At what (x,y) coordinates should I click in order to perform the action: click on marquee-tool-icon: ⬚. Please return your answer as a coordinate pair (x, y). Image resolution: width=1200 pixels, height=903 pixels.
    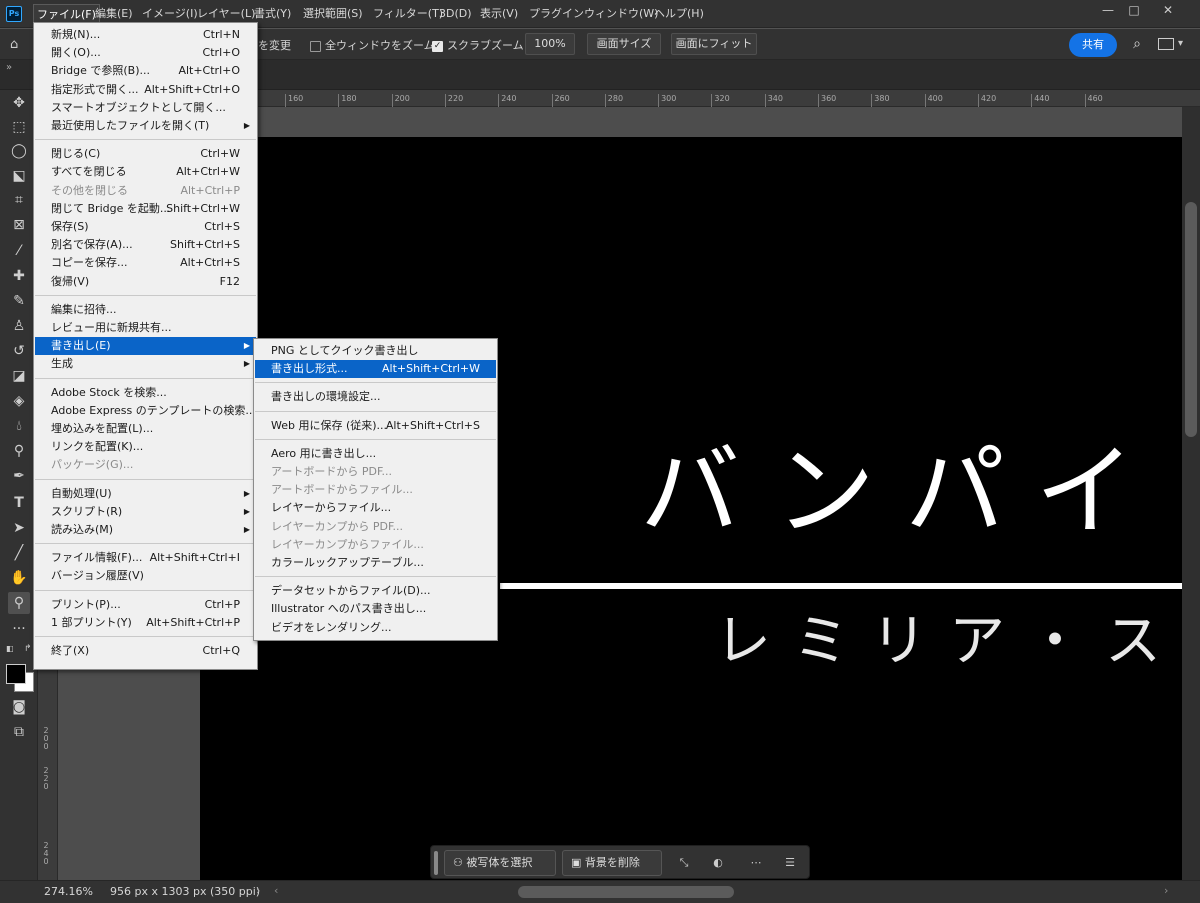
    Looking at the image, I should click on (19, 127).